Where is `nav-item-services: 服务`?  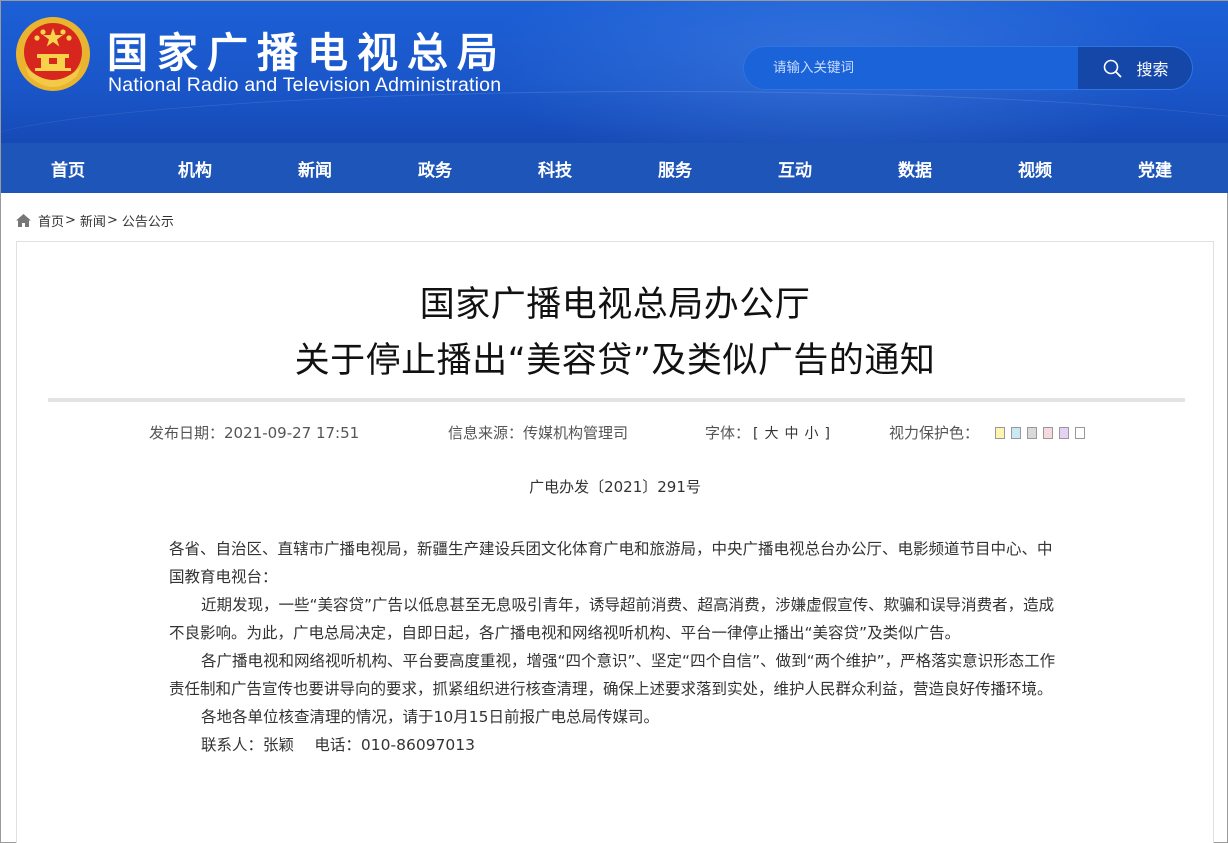 nav-item-services: 服务 is located at coordinates (675, 168).